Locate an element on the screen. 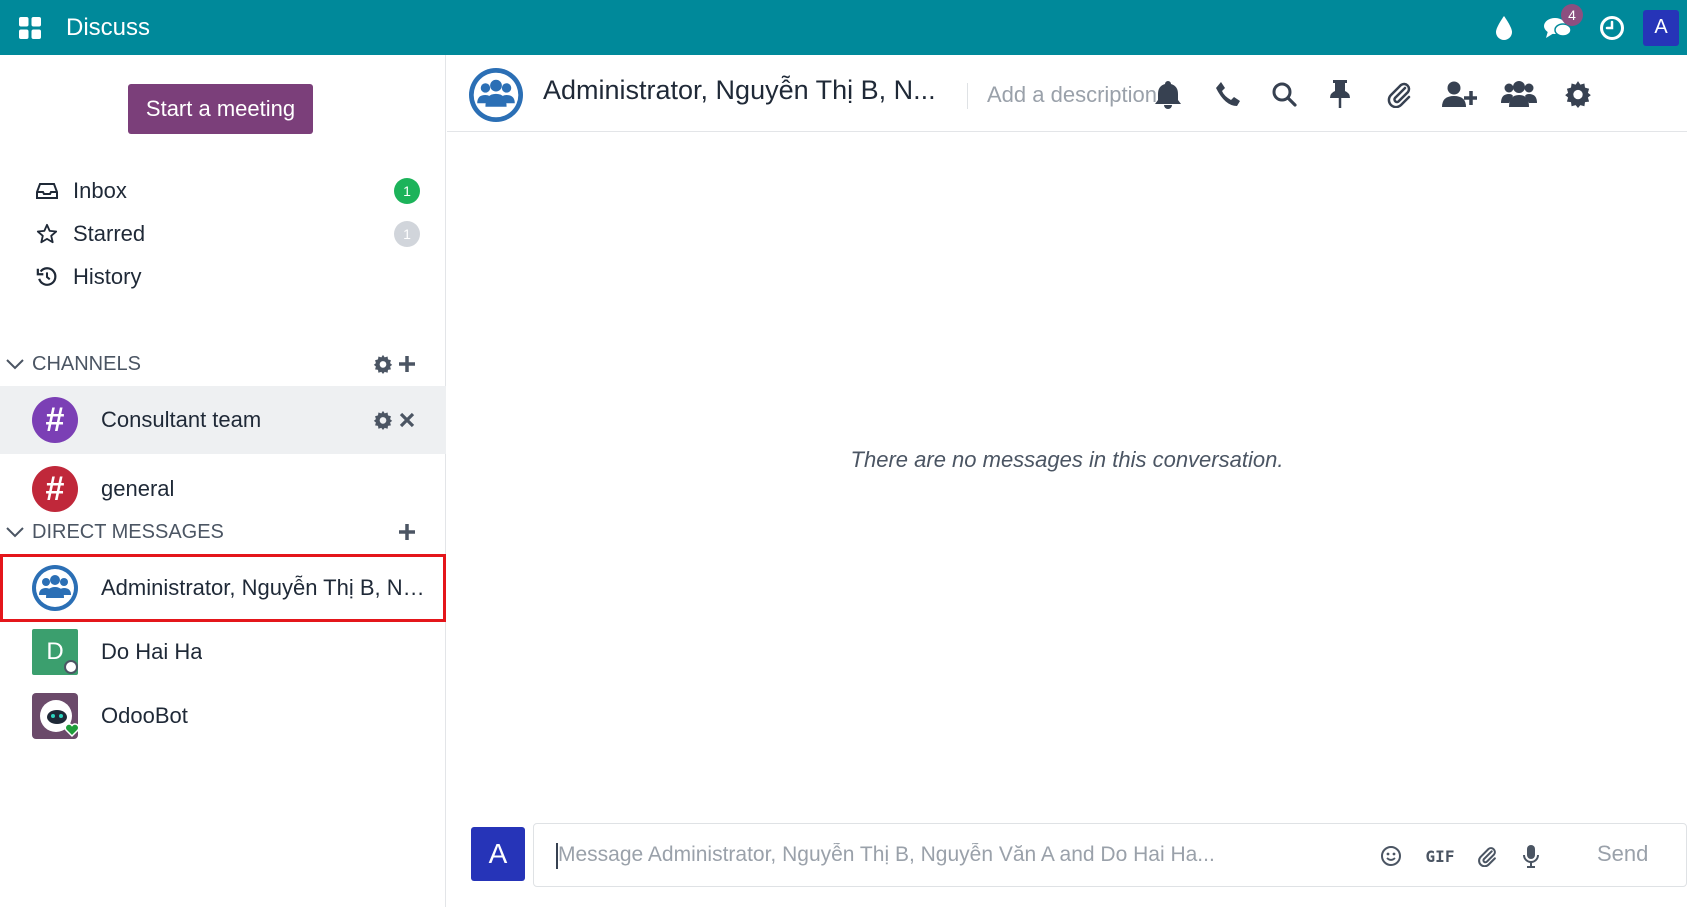 This screenshot has width=1687, height=907. channel-name: Consultant team is located at coordinates (181, 419).